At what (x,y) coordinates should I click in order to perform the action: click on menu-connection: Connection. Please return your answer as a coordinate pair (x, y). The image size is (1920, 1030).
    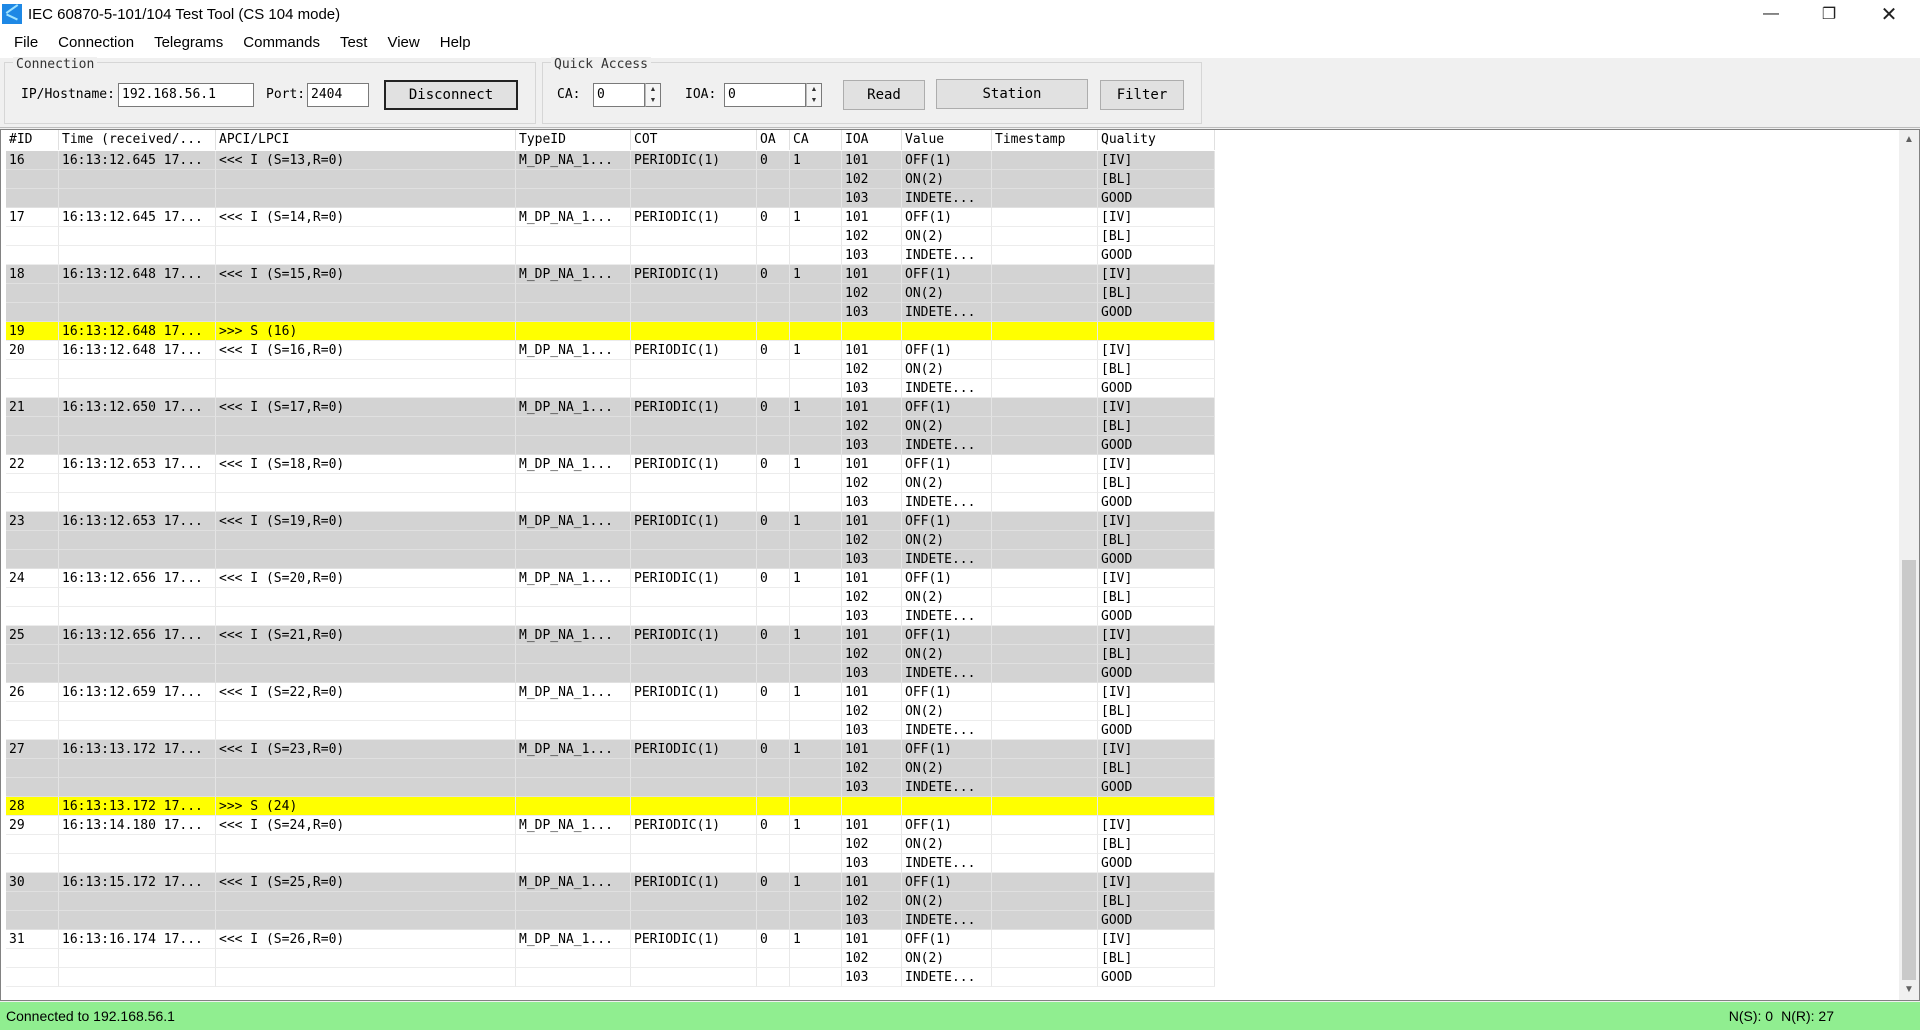
    Looking at the image, I should click on (96, 43).